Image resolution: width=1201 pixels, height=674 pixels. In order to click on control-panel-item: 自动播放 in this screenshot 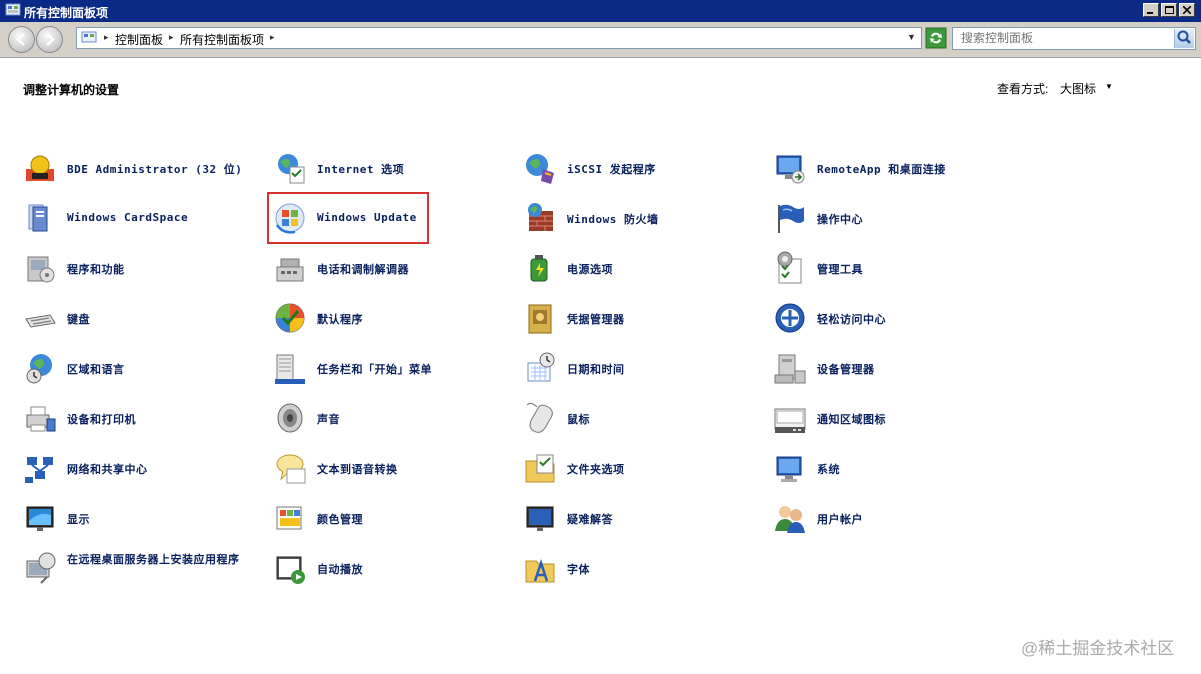, I will do `click(393, 569)`.